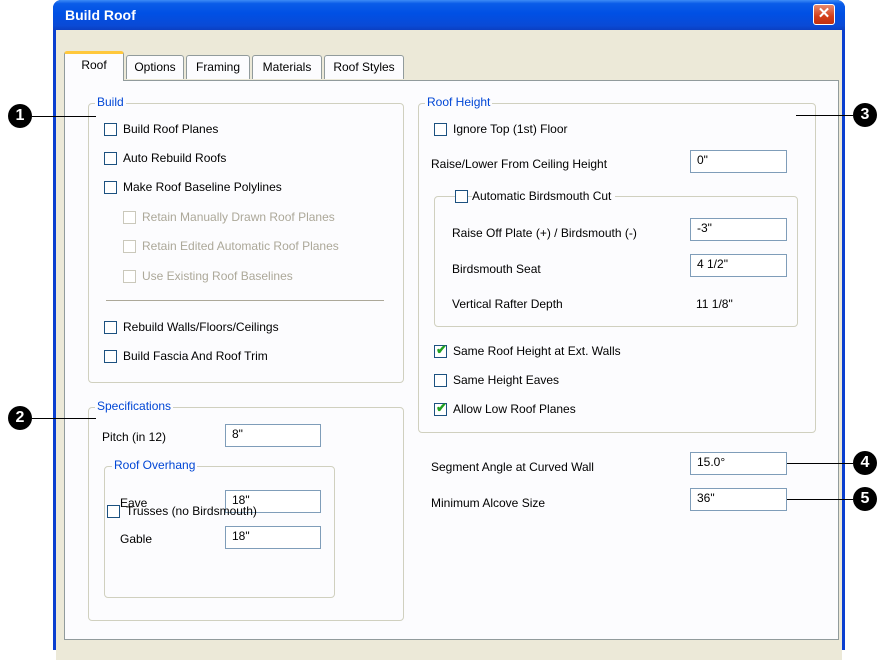  Describe the element at coordinates (449, 15) in the screenshot. I see `title-bar: Build Roof ✕` at that location.